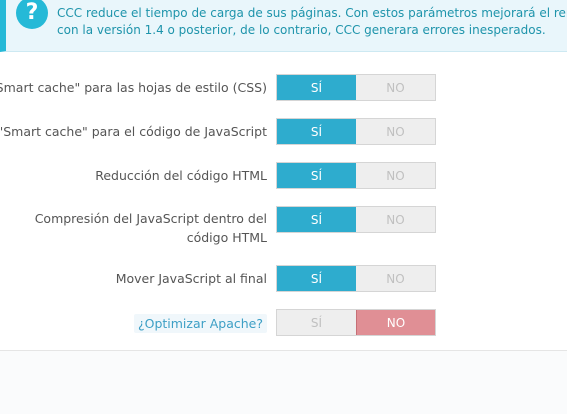 This screenshot has height=414, width=567. I want to click on js-footer-switch: SÍ NO, so click(356, 278).